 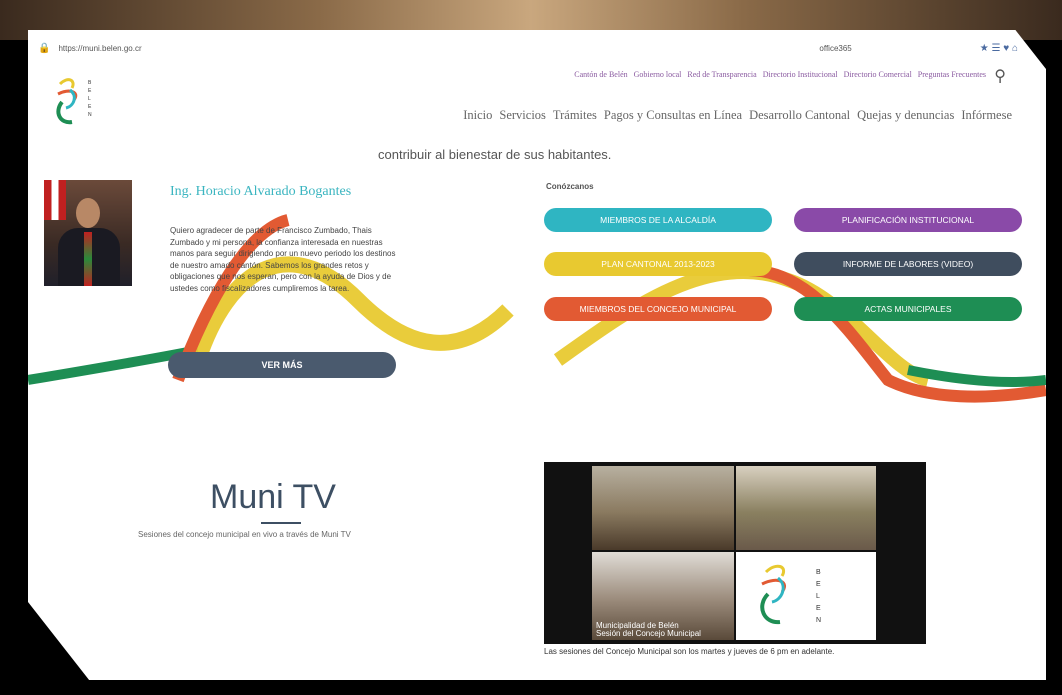 I want to click on nav-item-pagos: Pagos y Consultas en Línea, so click(x=673, y=115).